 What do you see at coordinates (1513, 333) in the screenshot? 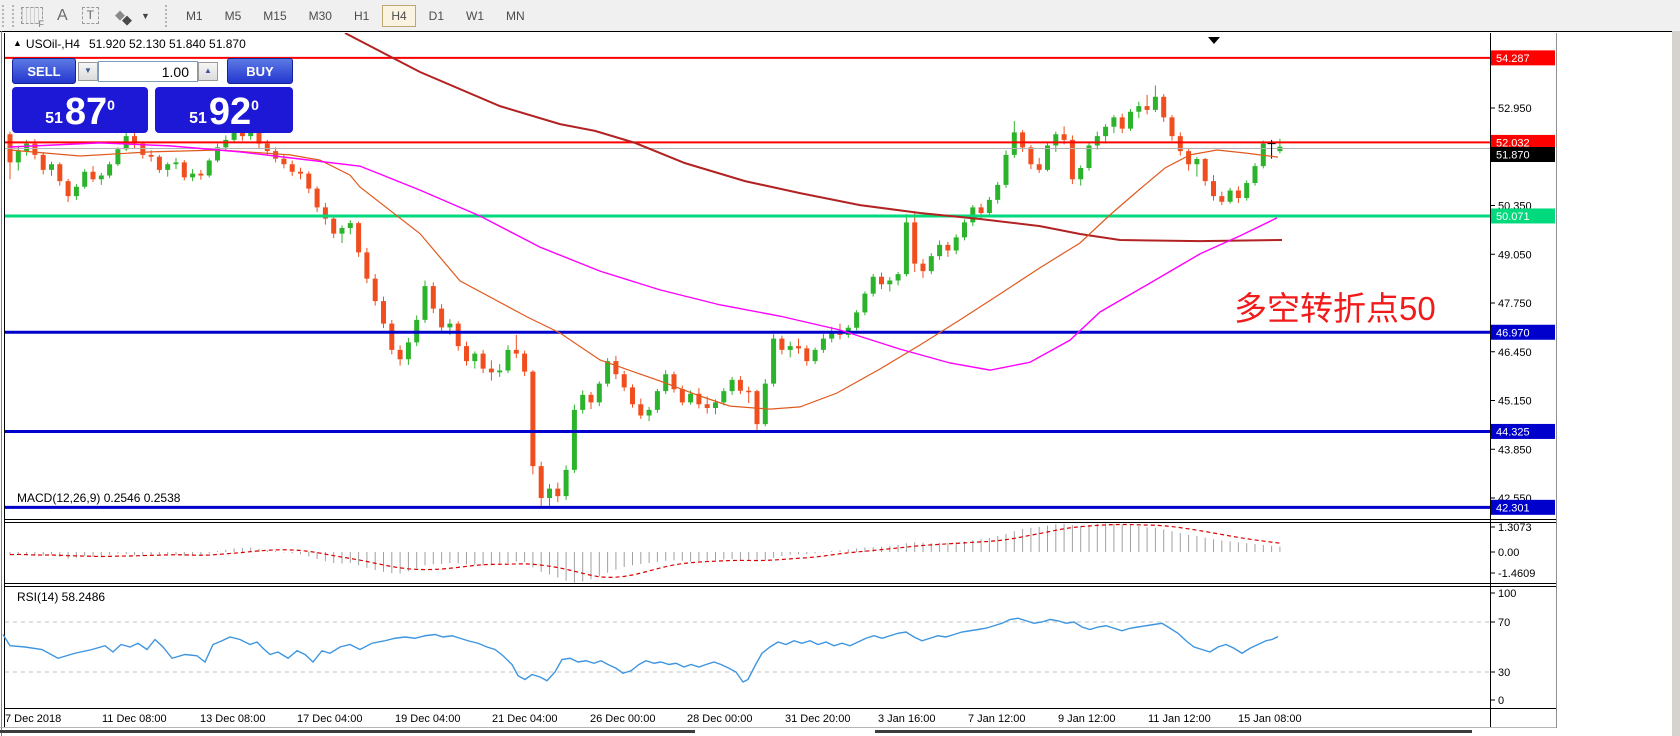
I see `svg-text: 46.970` at bounding box center [1513, 333].